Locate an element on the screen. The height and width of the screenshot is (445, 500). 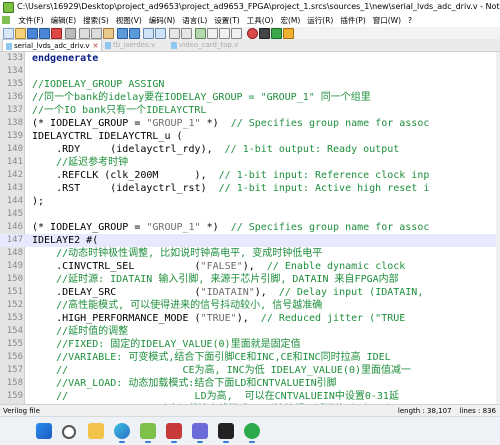
vertical-scrollbar is located at coordinates (498, 228).